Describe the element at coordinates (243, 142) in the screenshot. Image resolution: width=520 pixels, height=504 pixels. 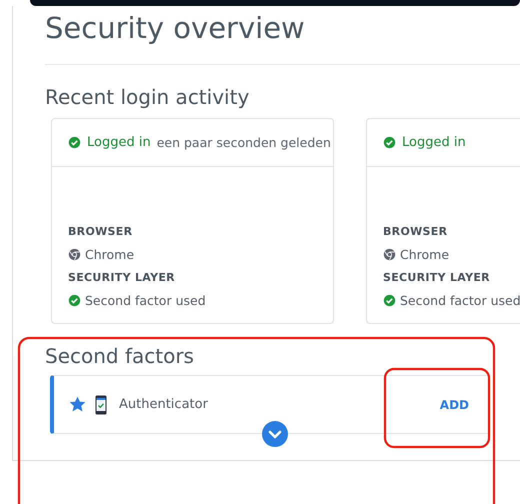
I see `login-time: een paar seconden geleden` at that location.